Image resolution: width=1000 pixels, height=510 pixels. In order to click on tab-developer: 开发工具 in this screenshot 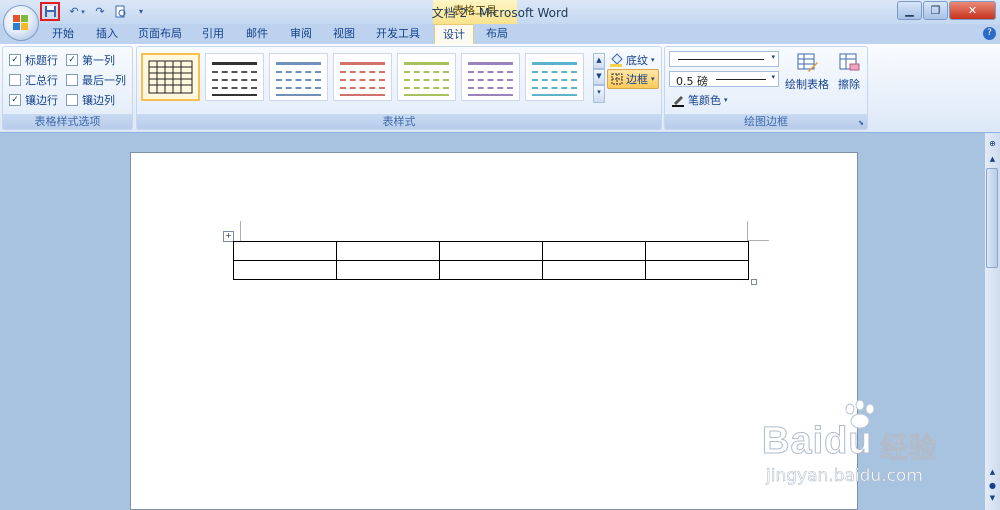, I will do `click(398, 34)`.